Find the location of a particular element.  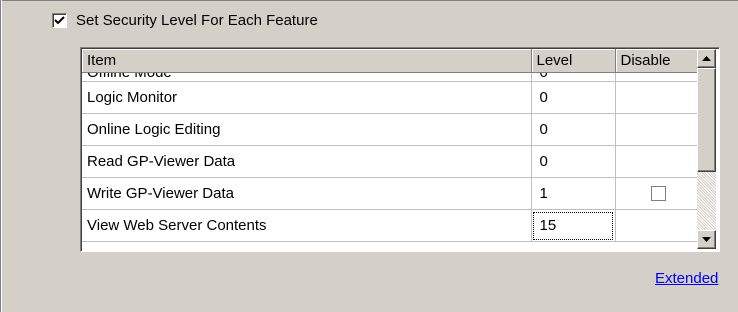

table-row: View Web Server Contents 15 is located at coordinates (390, 225).